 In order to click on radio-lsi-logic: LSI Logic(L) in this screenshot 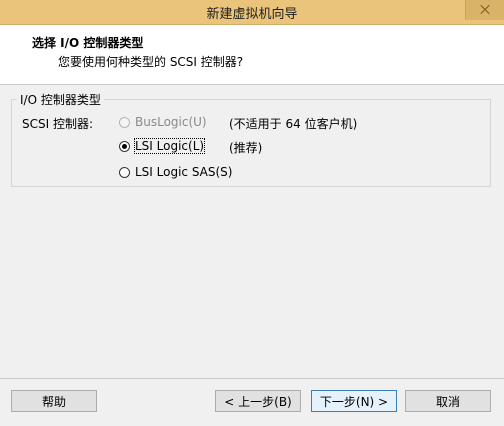, I will do `click(162, 146)`.